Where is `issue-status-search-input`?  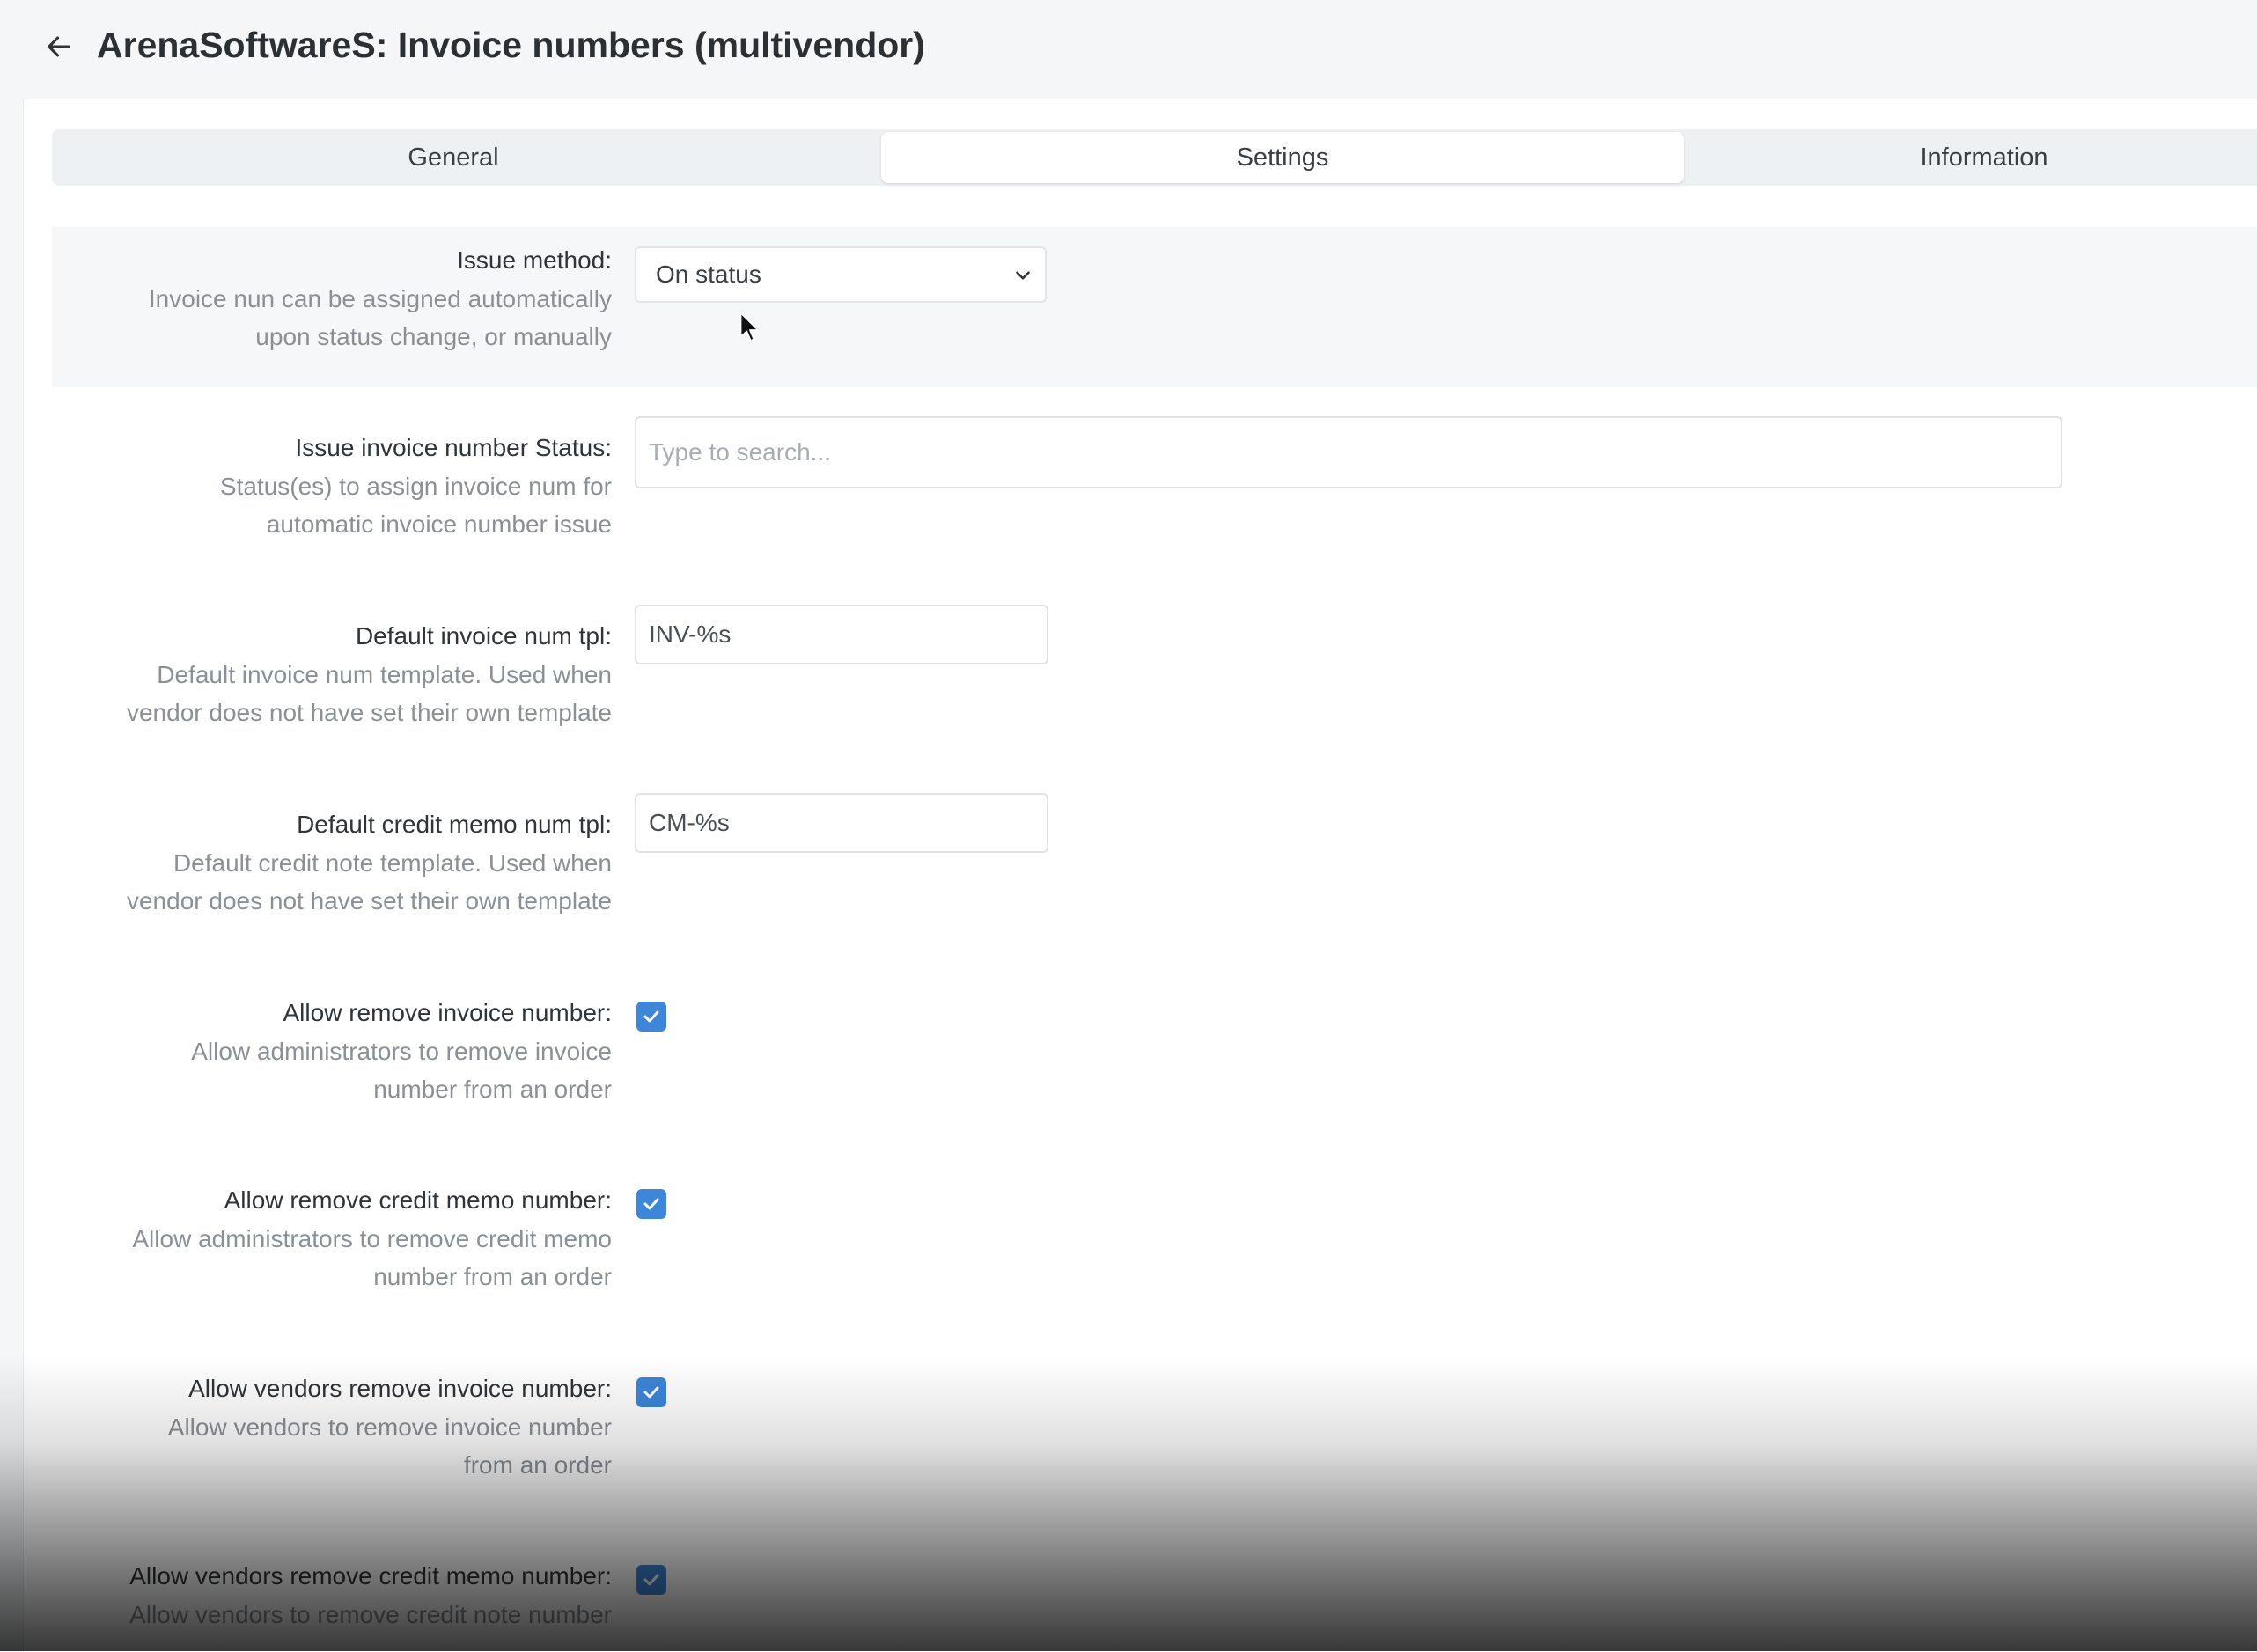
issue-status-search-input is located at coordinates (1348, 452).